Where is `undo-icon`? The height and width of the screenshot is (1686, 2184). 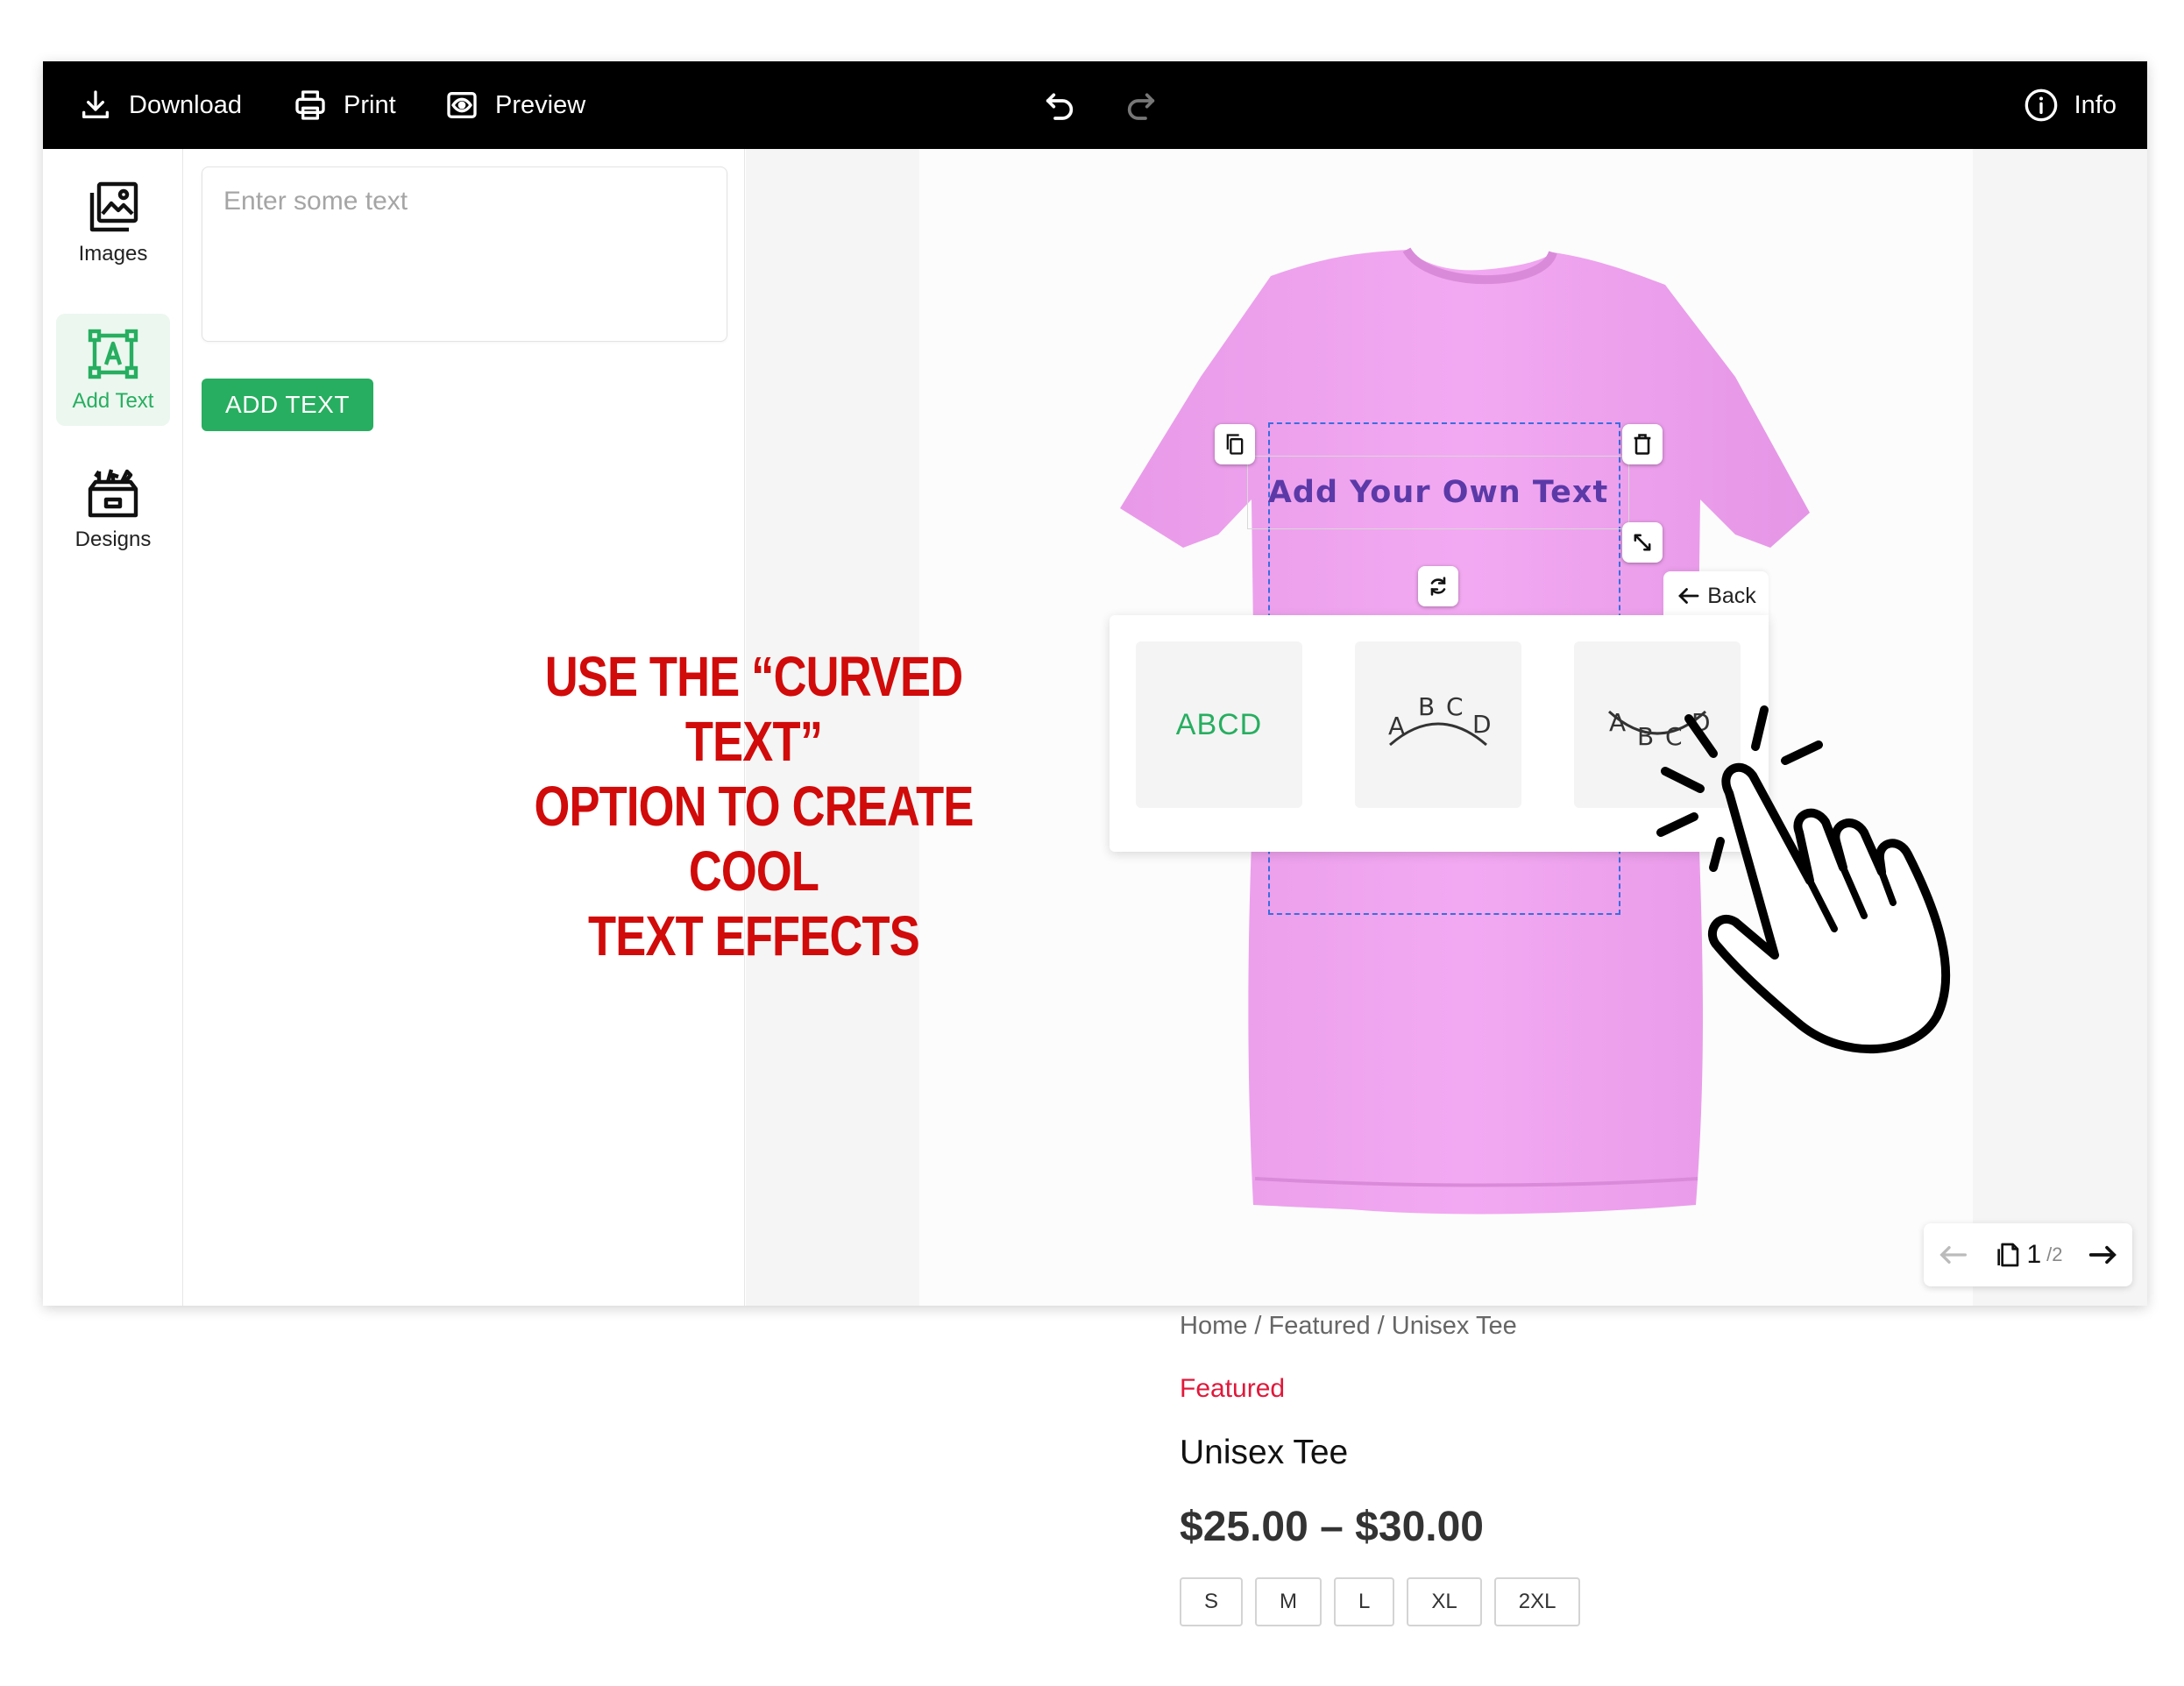
undo-icon is located at coordinates (1060, 107).